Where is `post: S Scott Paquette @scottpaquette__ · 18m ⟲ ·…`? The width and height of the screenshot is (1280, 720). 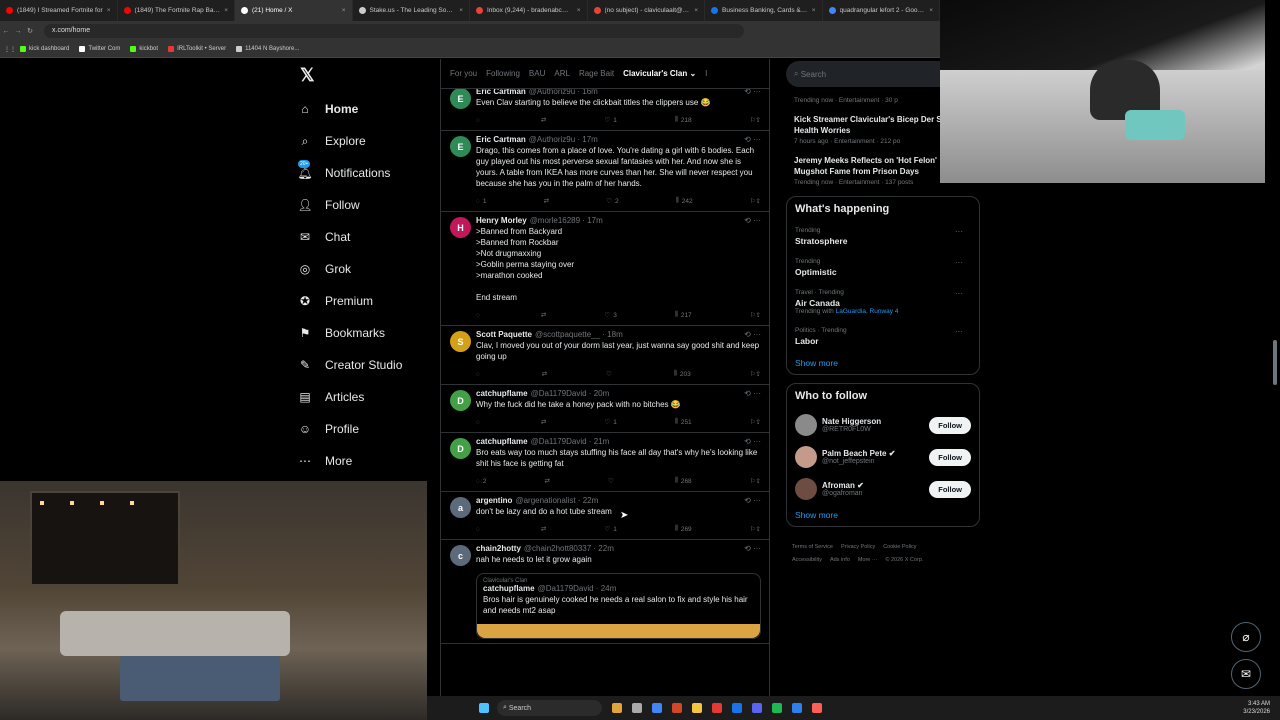
post: S Scott Paquette @scottpaquette__ · 18m ⟲ ·… is located at coordinates (605, 355).